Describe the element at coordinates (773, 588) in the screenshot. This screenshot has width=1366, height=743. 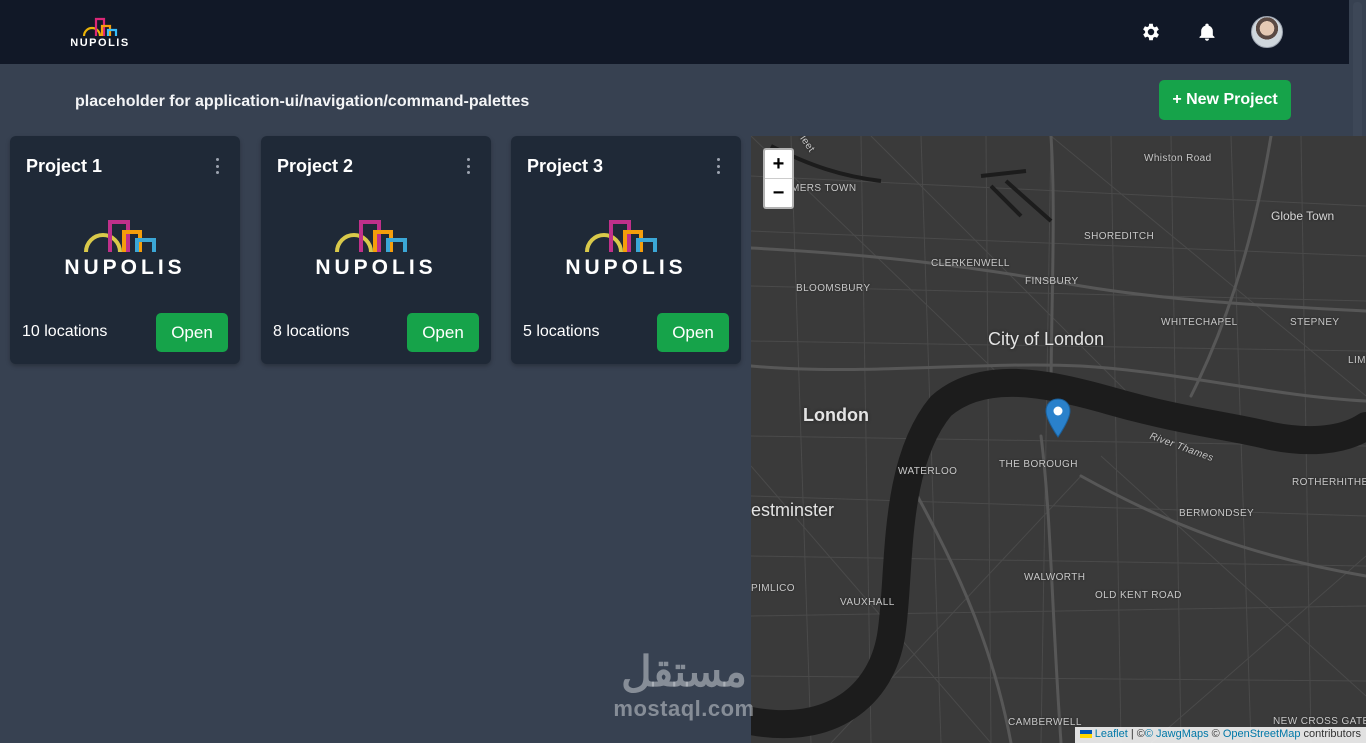
I see `map-label: PIMLICO` at that location.